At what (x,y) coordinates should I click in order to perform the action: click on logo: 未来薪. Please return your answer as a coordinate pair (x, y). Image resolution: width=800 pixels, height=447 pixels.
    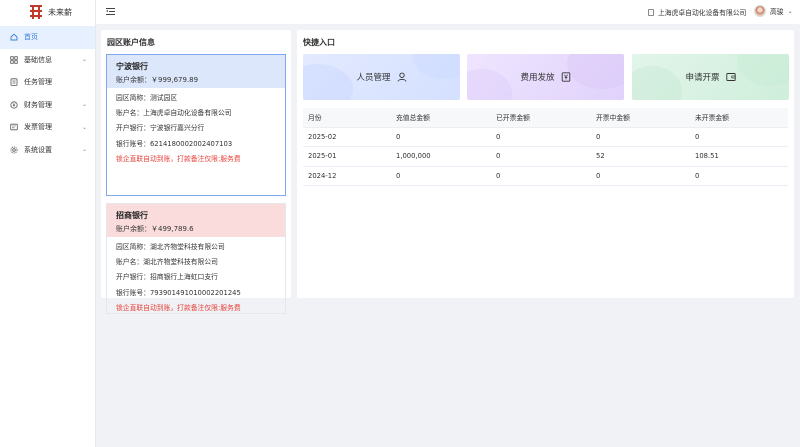
    Looking at the image, I should click on (47, 12).